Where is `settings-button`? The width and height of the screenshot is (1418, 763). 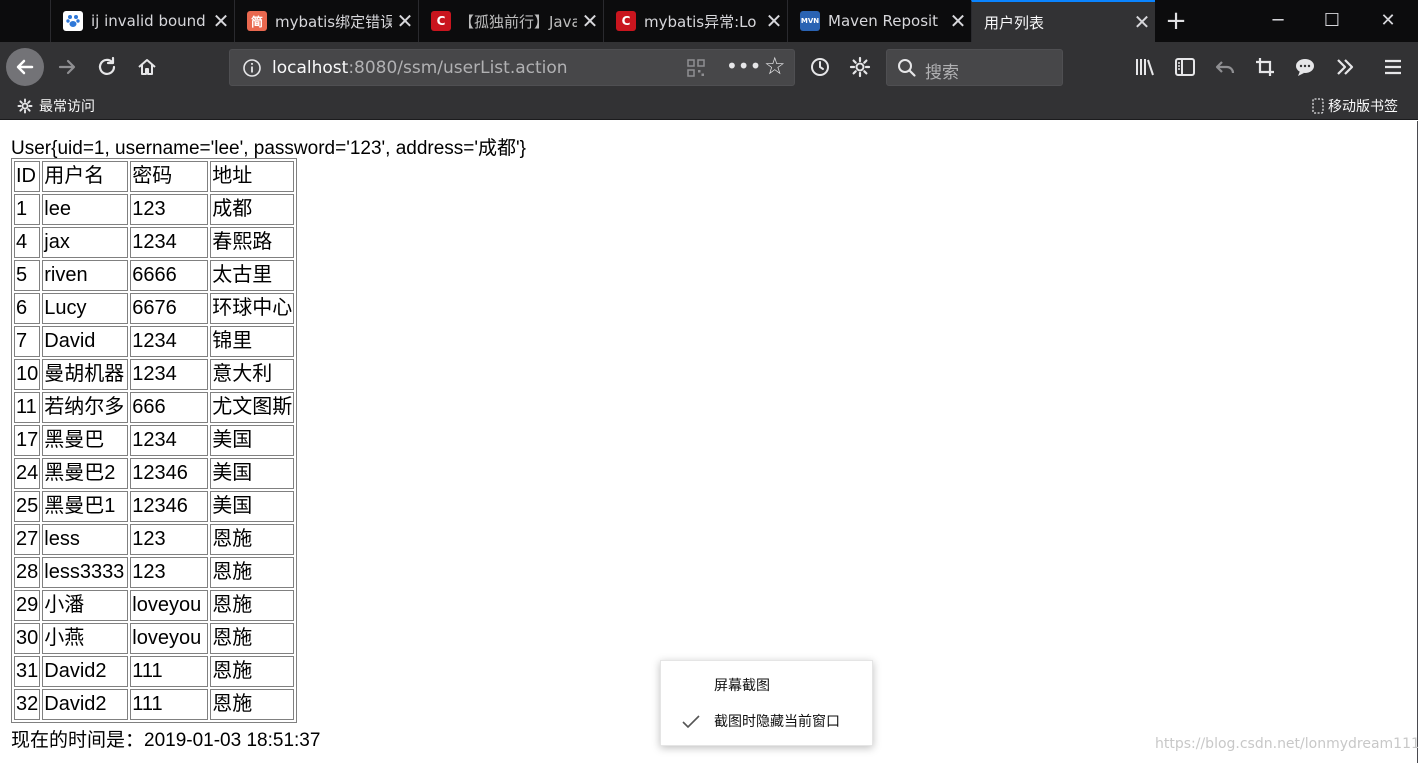
settings-button is located at coordinates (860, 67).